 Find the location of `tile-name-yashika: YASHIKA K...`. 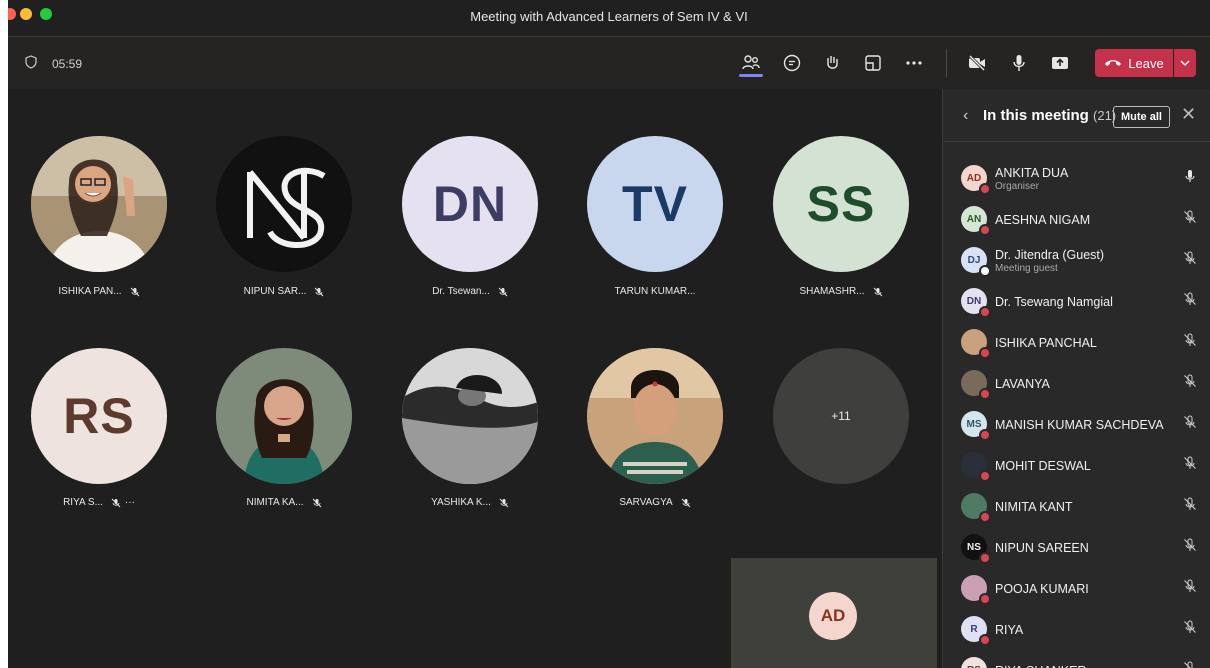

tile-name-yashika: YASHIKA K... is located at coordinates (470, 502).